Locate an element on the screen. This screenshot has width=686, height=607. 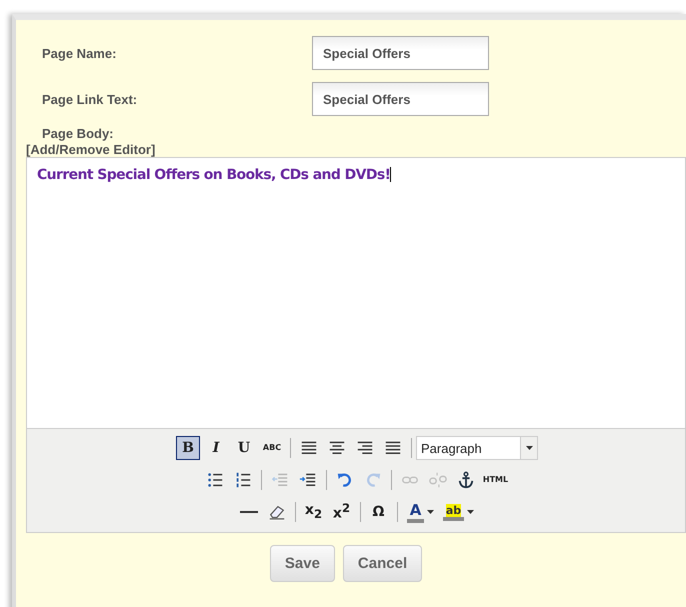
subscript-button: x$_{2}$ is located at coordinates (314, 512).